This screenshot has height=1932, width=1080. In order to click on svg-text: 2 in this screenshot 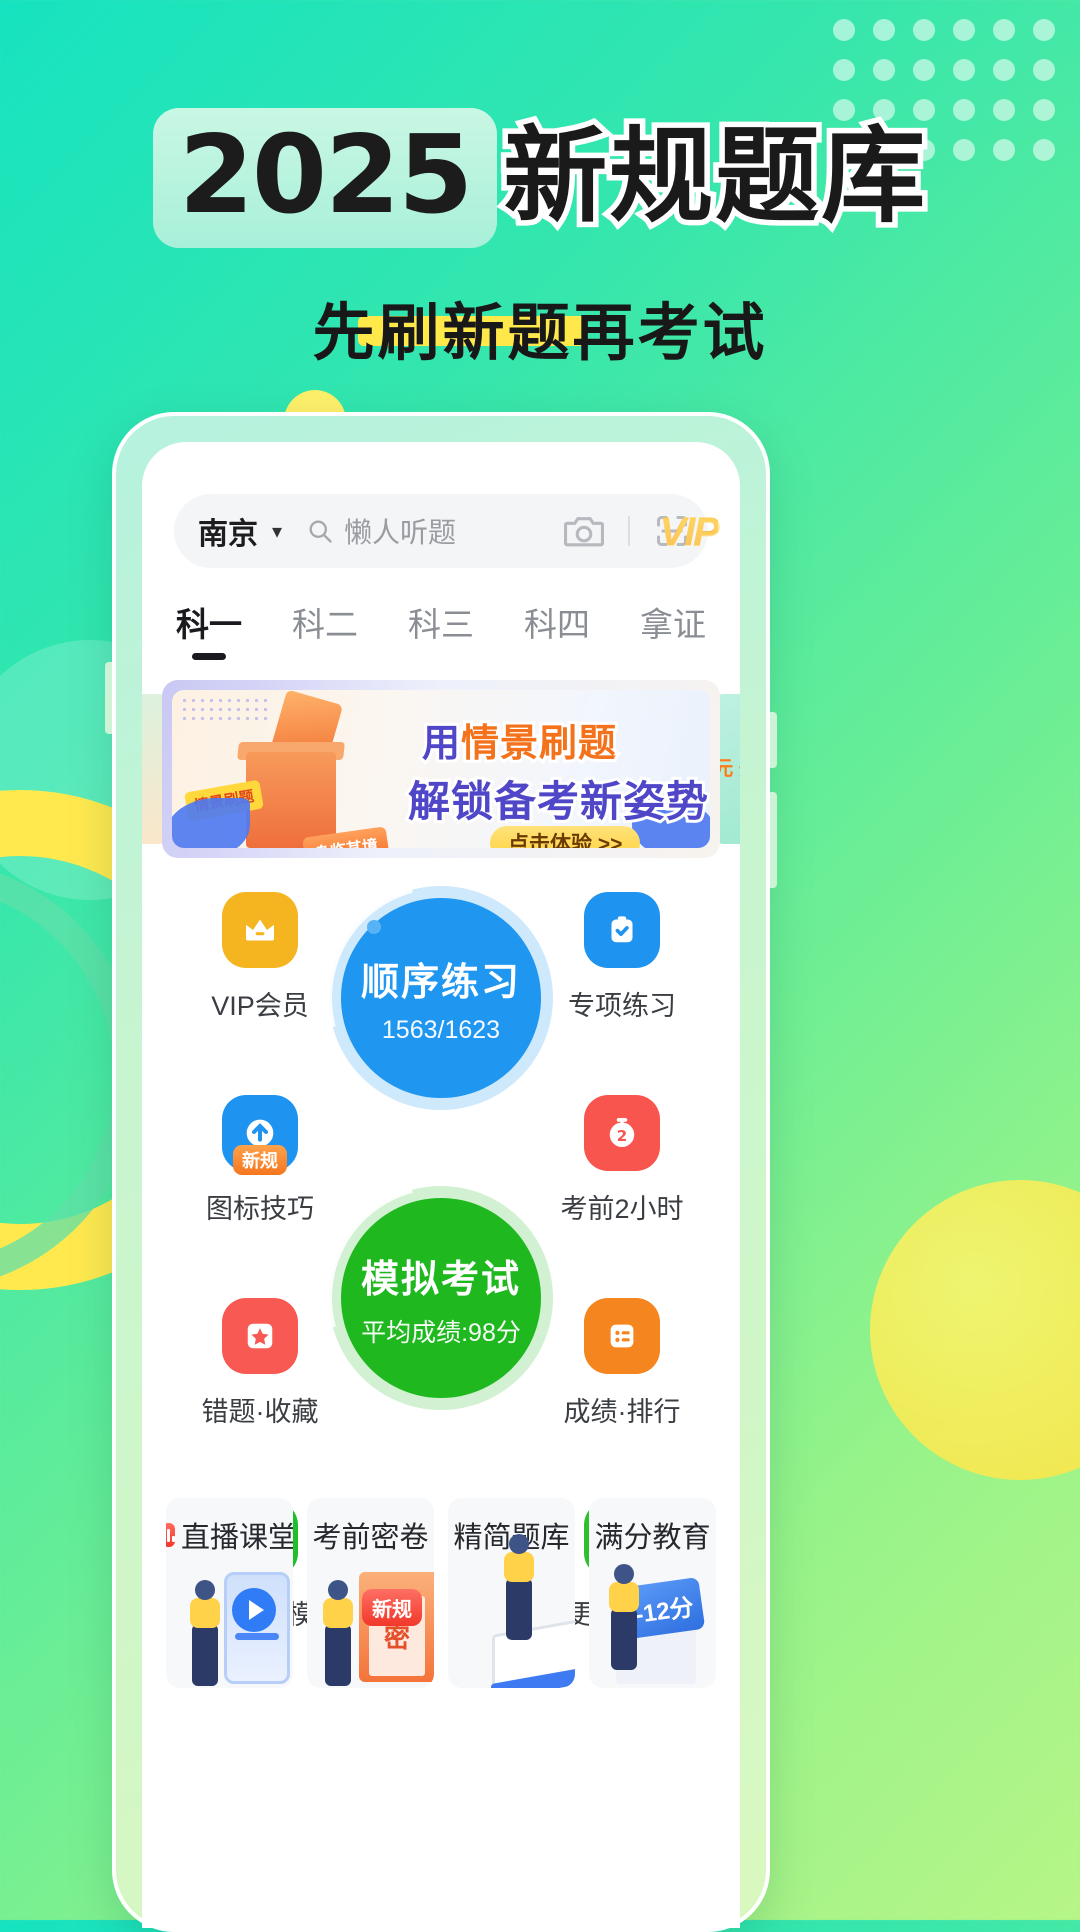, I will do `click(622, 1136)`.